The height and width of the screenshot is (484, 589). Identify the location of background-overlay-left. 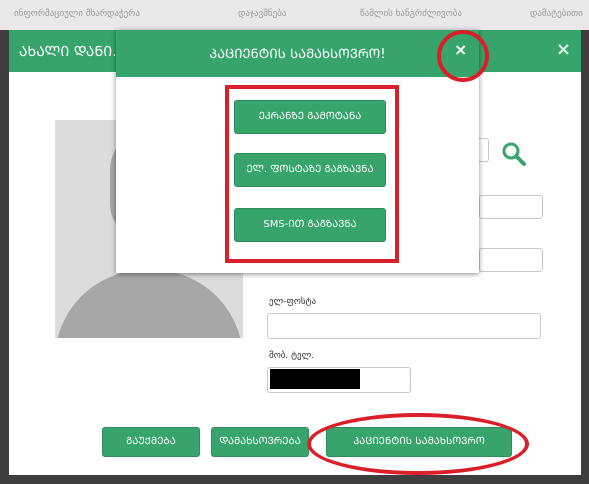
(4, 257).